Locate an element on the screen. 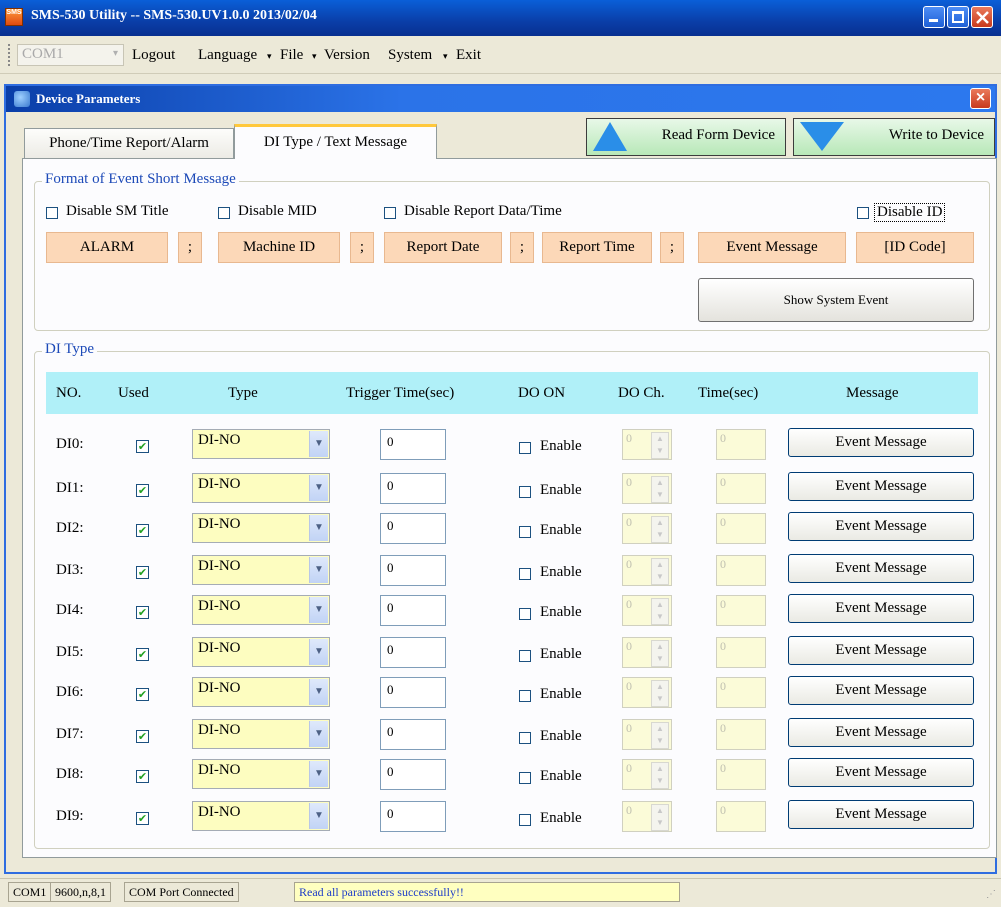  disable-report-datetime-checkbox is located at coordinates (390, 213).